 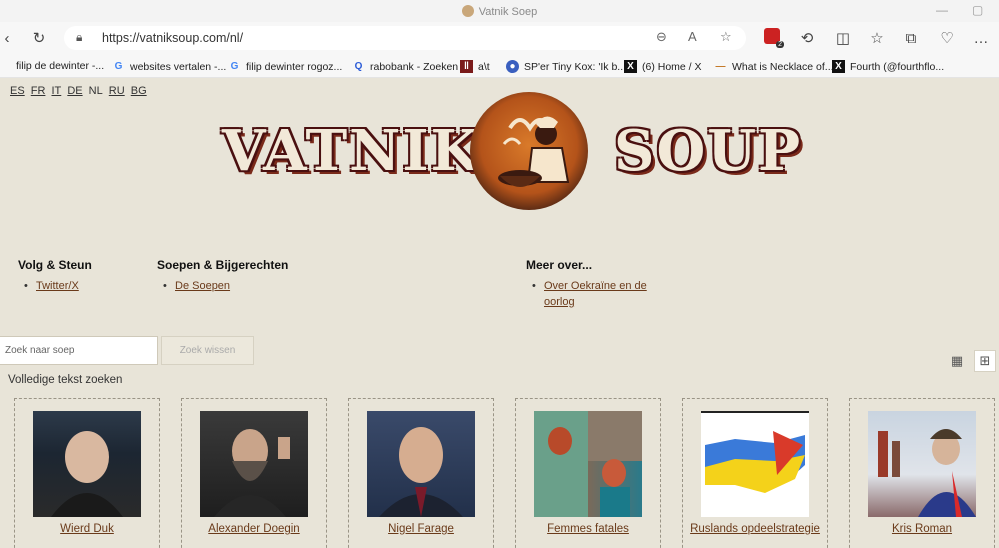 What do you see at coordinates (588, 529) in the screenshot?
I see `card-title-link: Femmes fatales` at bounding box center [588, 529].